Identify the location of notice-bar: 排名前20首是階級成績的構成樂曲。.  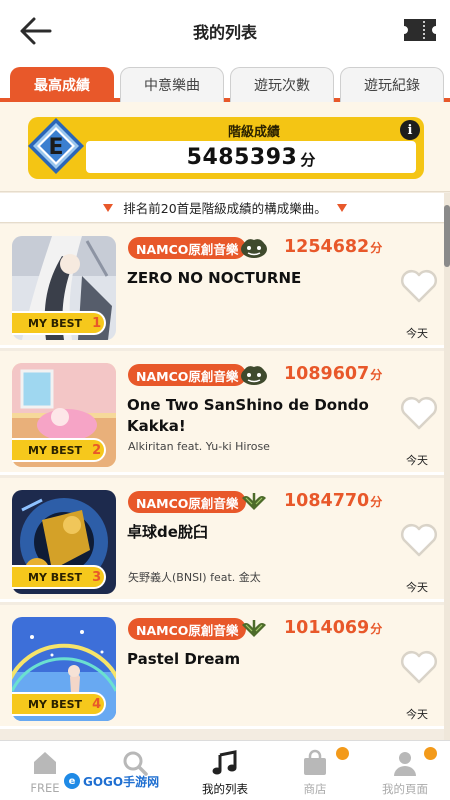
(225, 208).